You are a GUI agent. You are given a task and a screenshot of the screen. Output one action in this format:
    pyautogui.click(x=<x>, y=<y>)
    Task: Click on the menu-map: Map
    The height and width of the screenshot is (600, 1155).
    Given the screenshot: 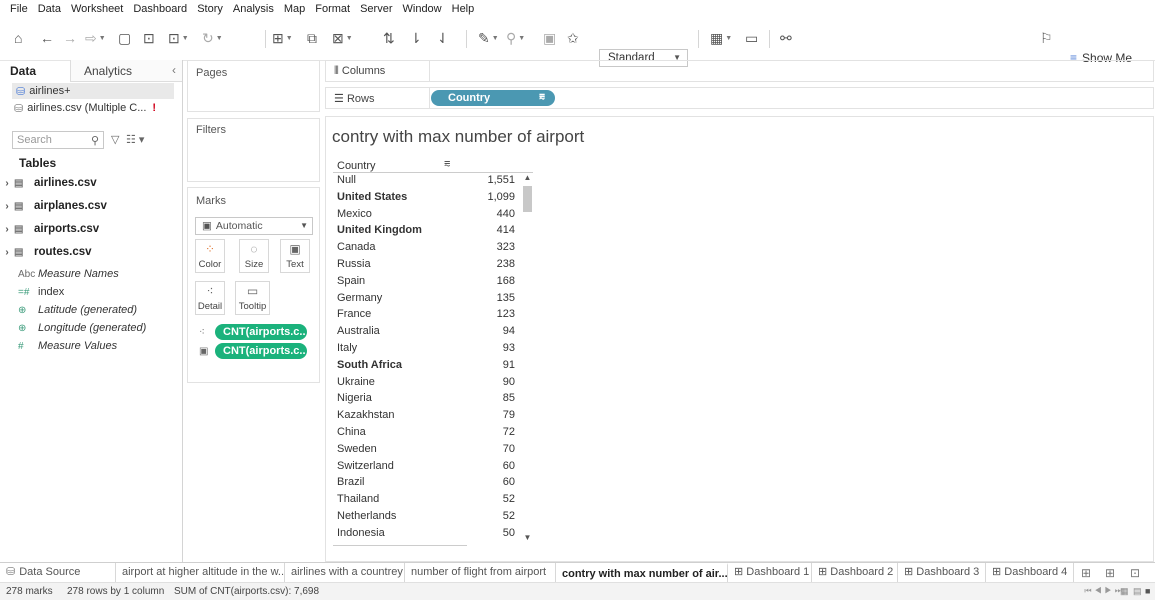 What is the action you would take?
    pyautogui.click(x=294, y=9)
    